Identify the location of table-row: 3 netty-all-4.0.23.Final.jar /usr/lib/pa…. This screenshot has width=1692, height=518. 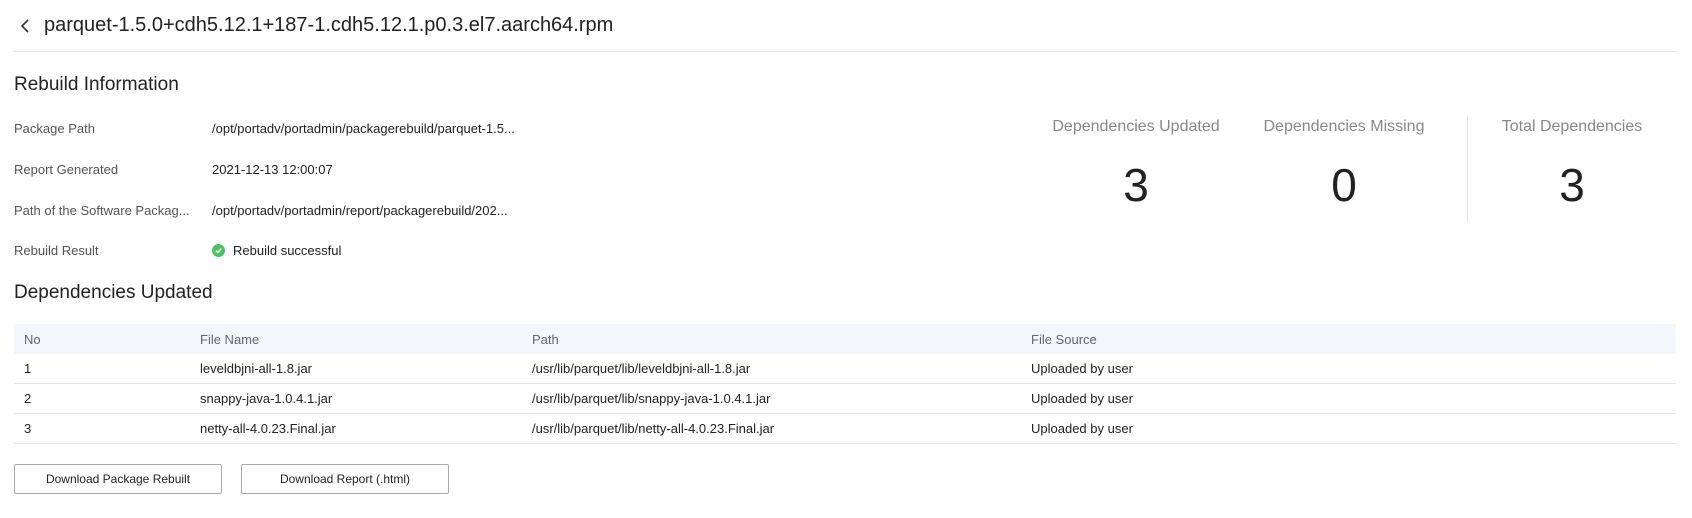
(845, 428).